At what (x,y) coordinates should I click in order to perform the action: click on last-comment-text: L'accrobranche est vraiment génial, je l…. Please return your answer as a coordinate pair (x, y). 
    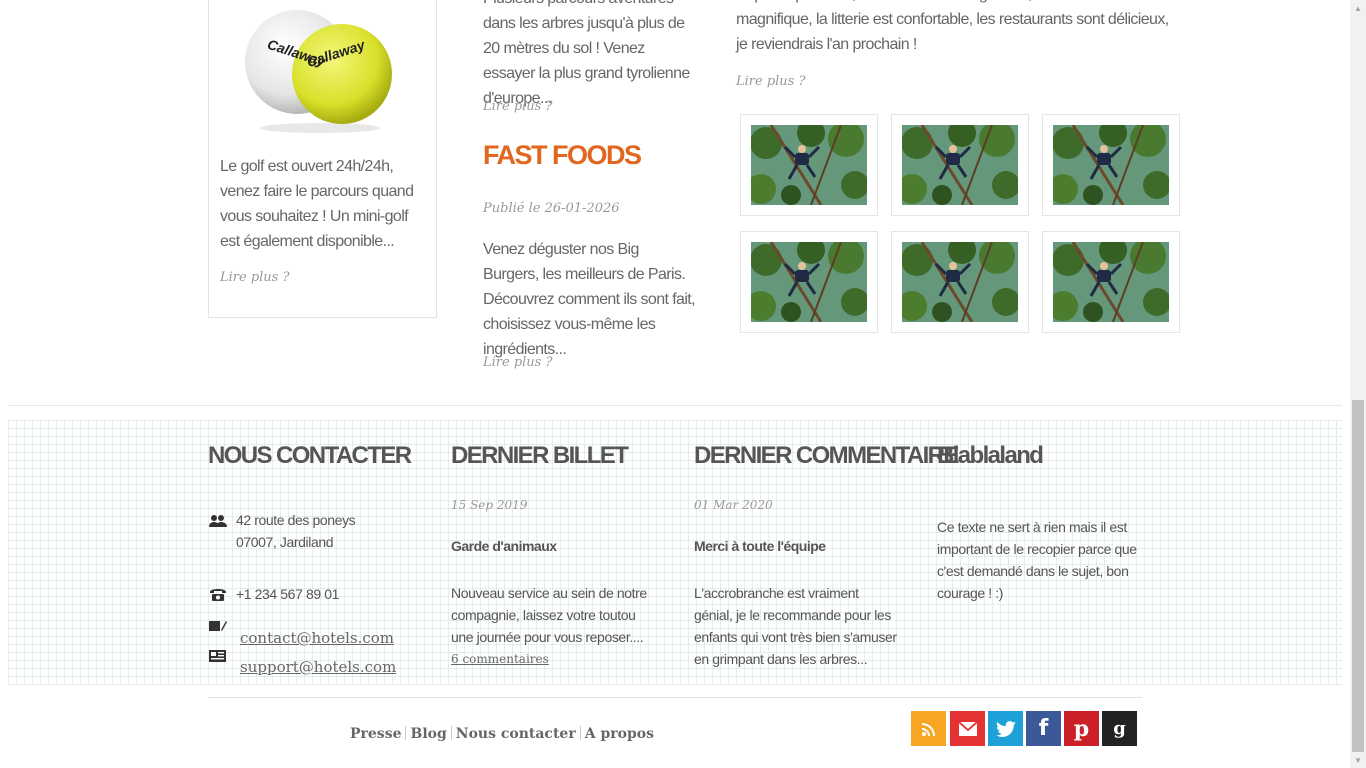
    Looking at the image, I should click on (795, 626).